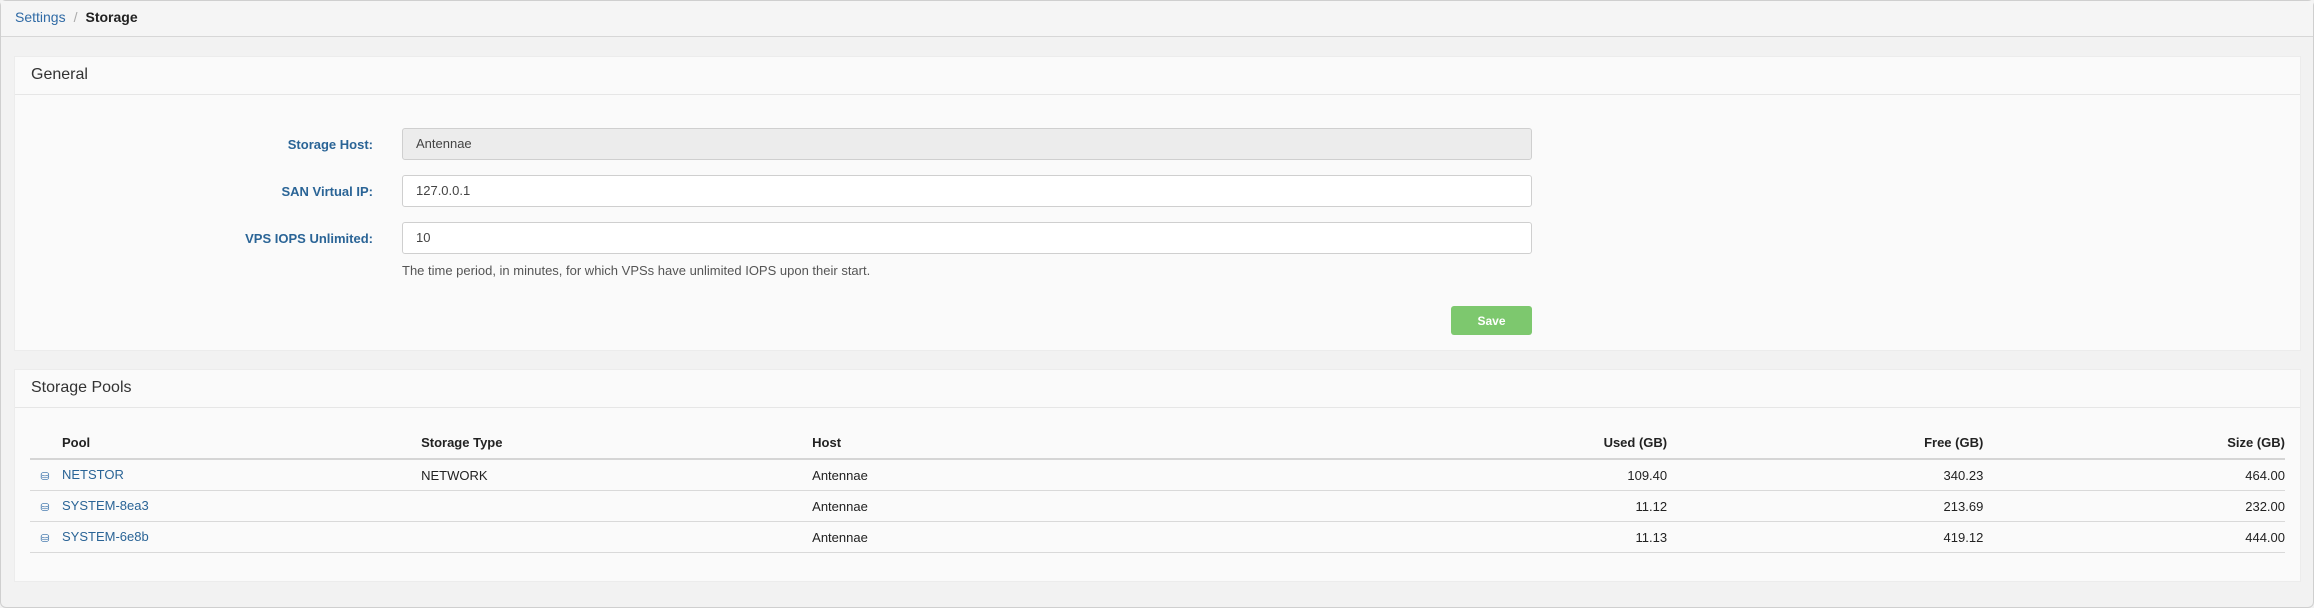  I want to click on free-cell: 213.69, so click(1825, 506).